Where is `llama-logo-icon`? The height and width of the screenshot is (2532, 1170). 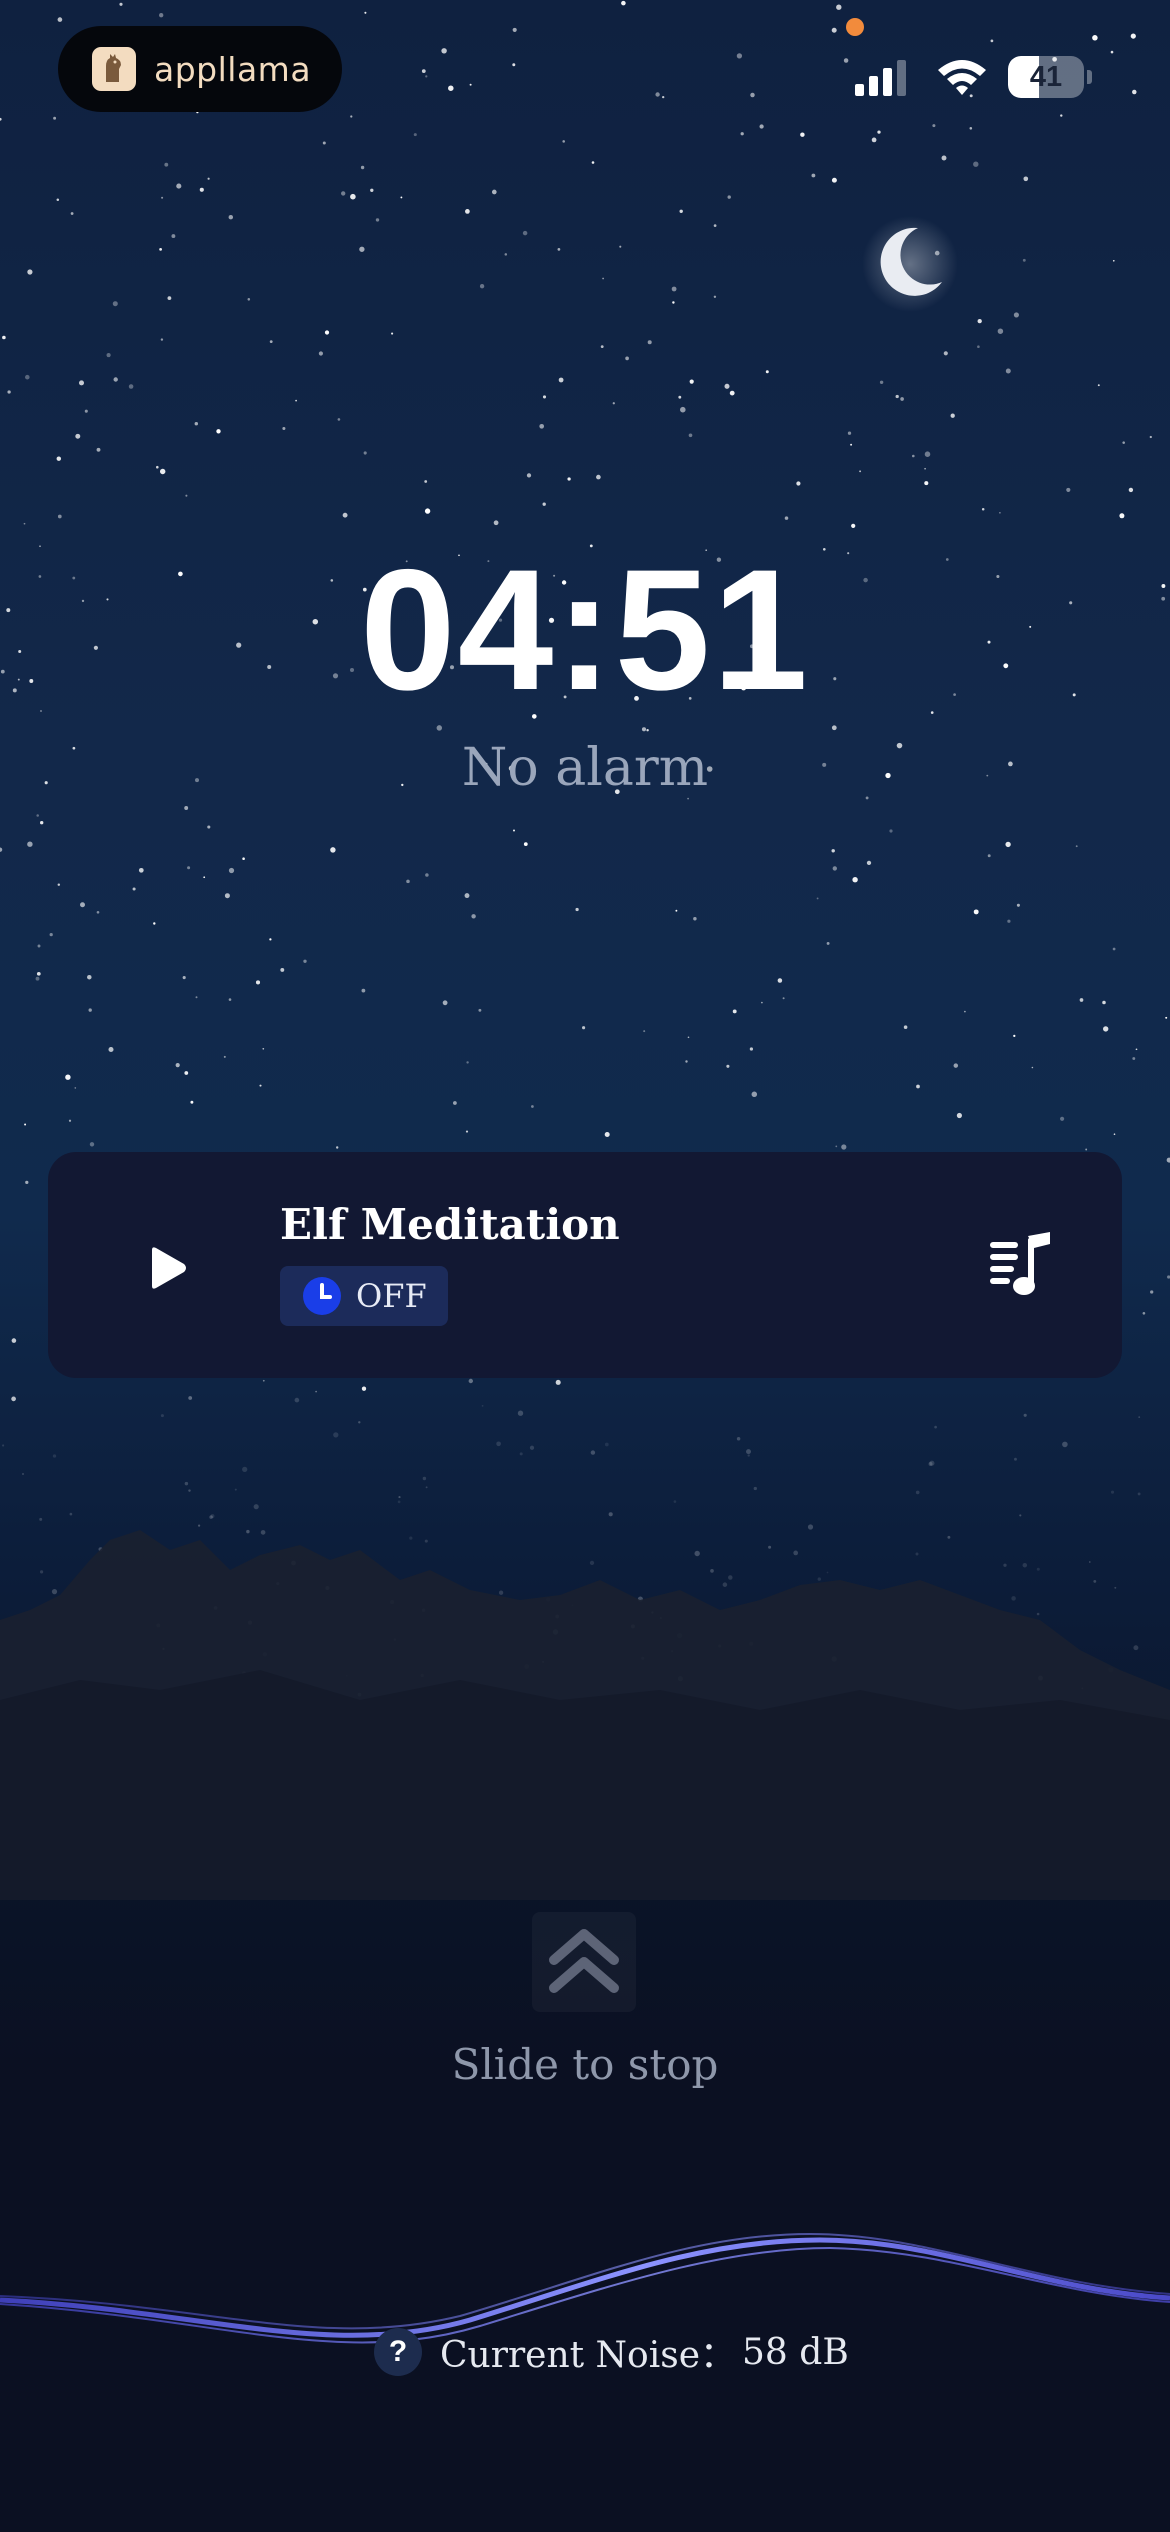 llama-logo-icon is located at coordinates (114, 69).